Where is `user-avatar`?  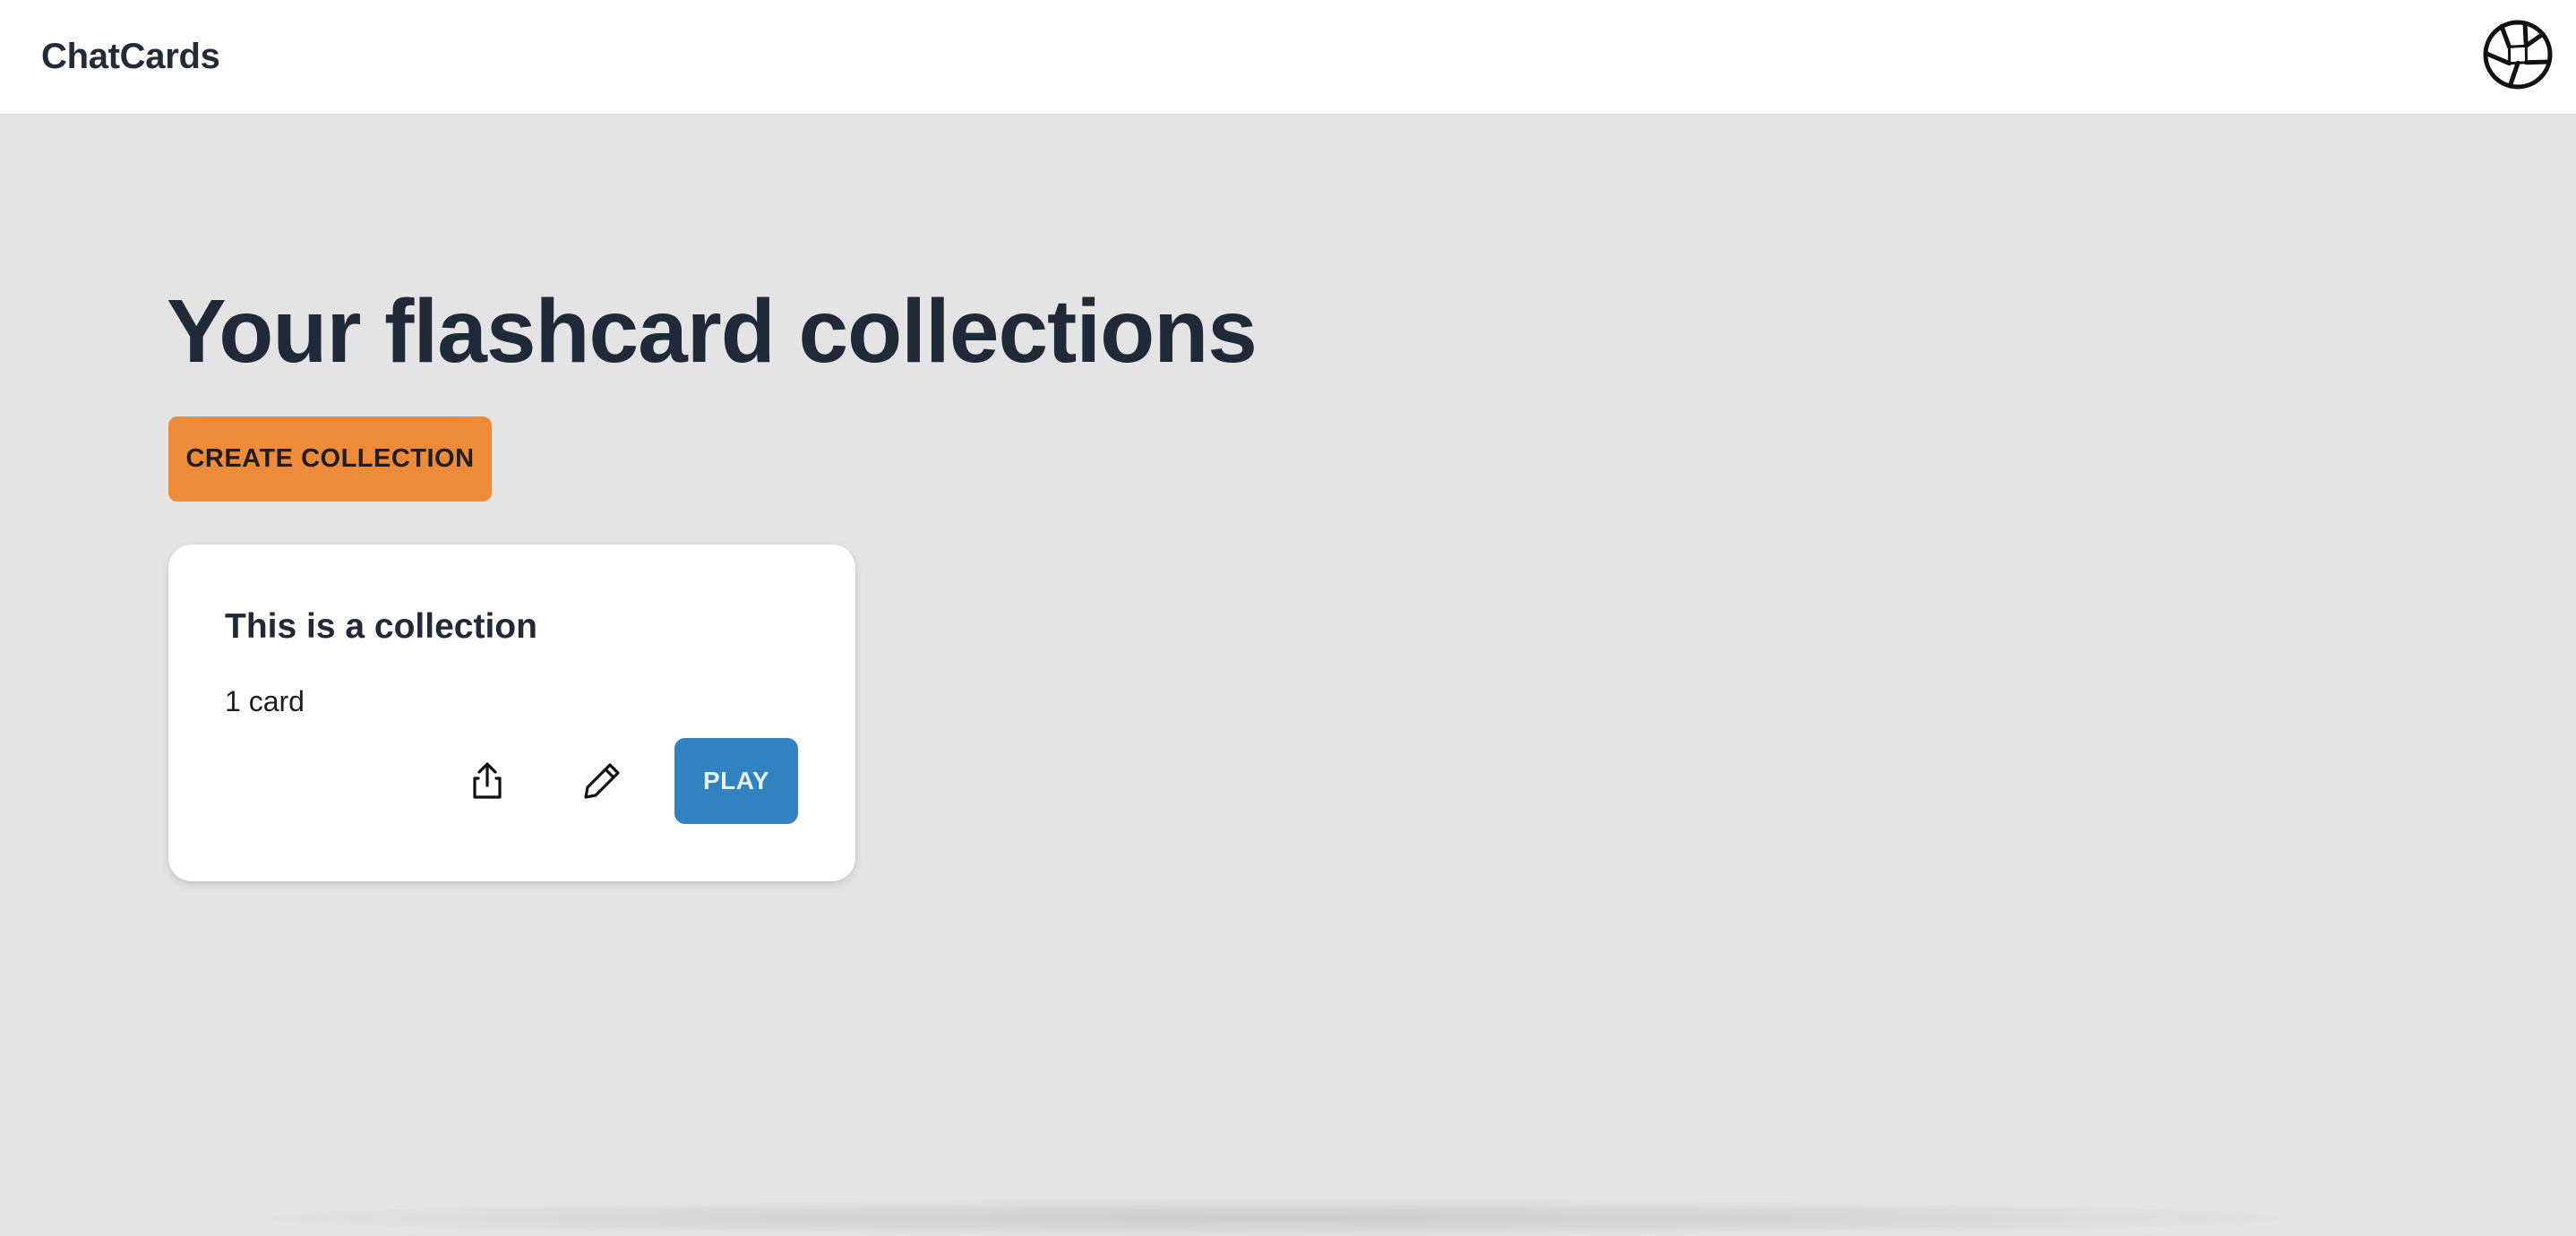
user-avatar is located at coordinates (2518, 54).